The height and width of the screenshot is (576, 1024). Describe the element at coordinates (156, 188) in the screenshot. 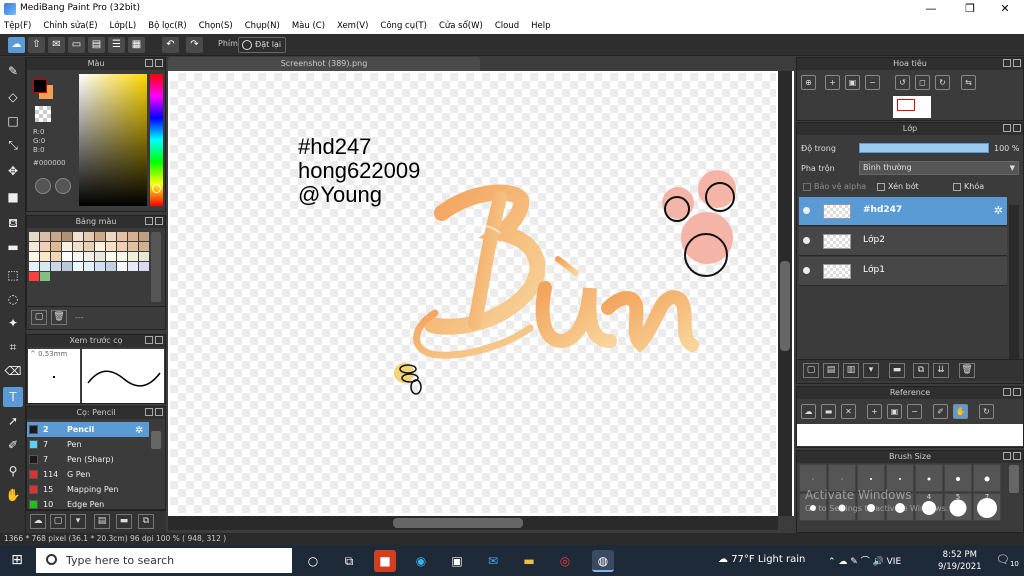

I see `hue-slider-knob` at that location.